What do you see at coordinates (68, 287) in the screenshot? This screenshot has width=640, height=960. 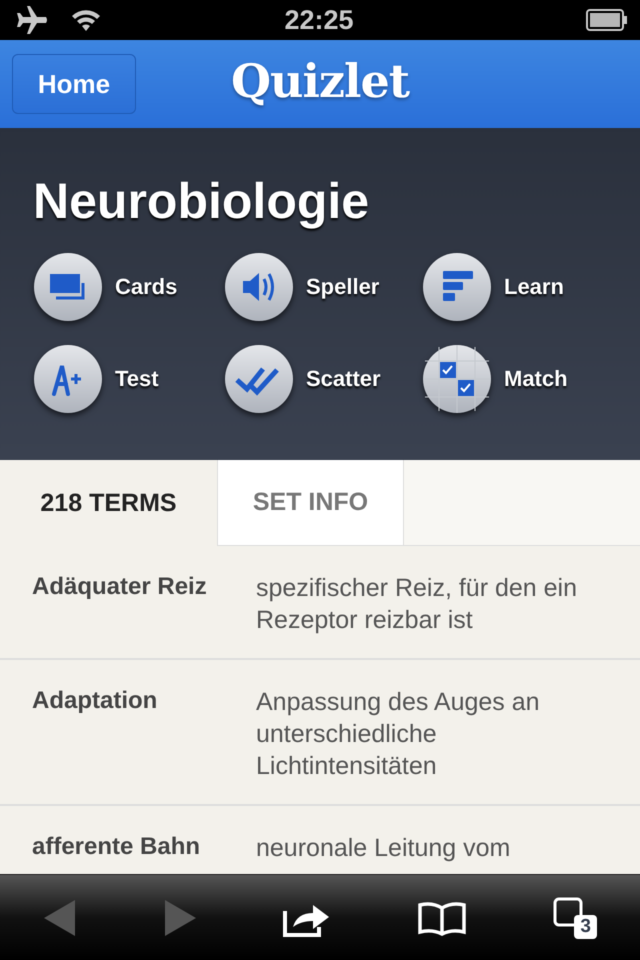 I see `cards-mode-icon` at bounding box center [68, 287].